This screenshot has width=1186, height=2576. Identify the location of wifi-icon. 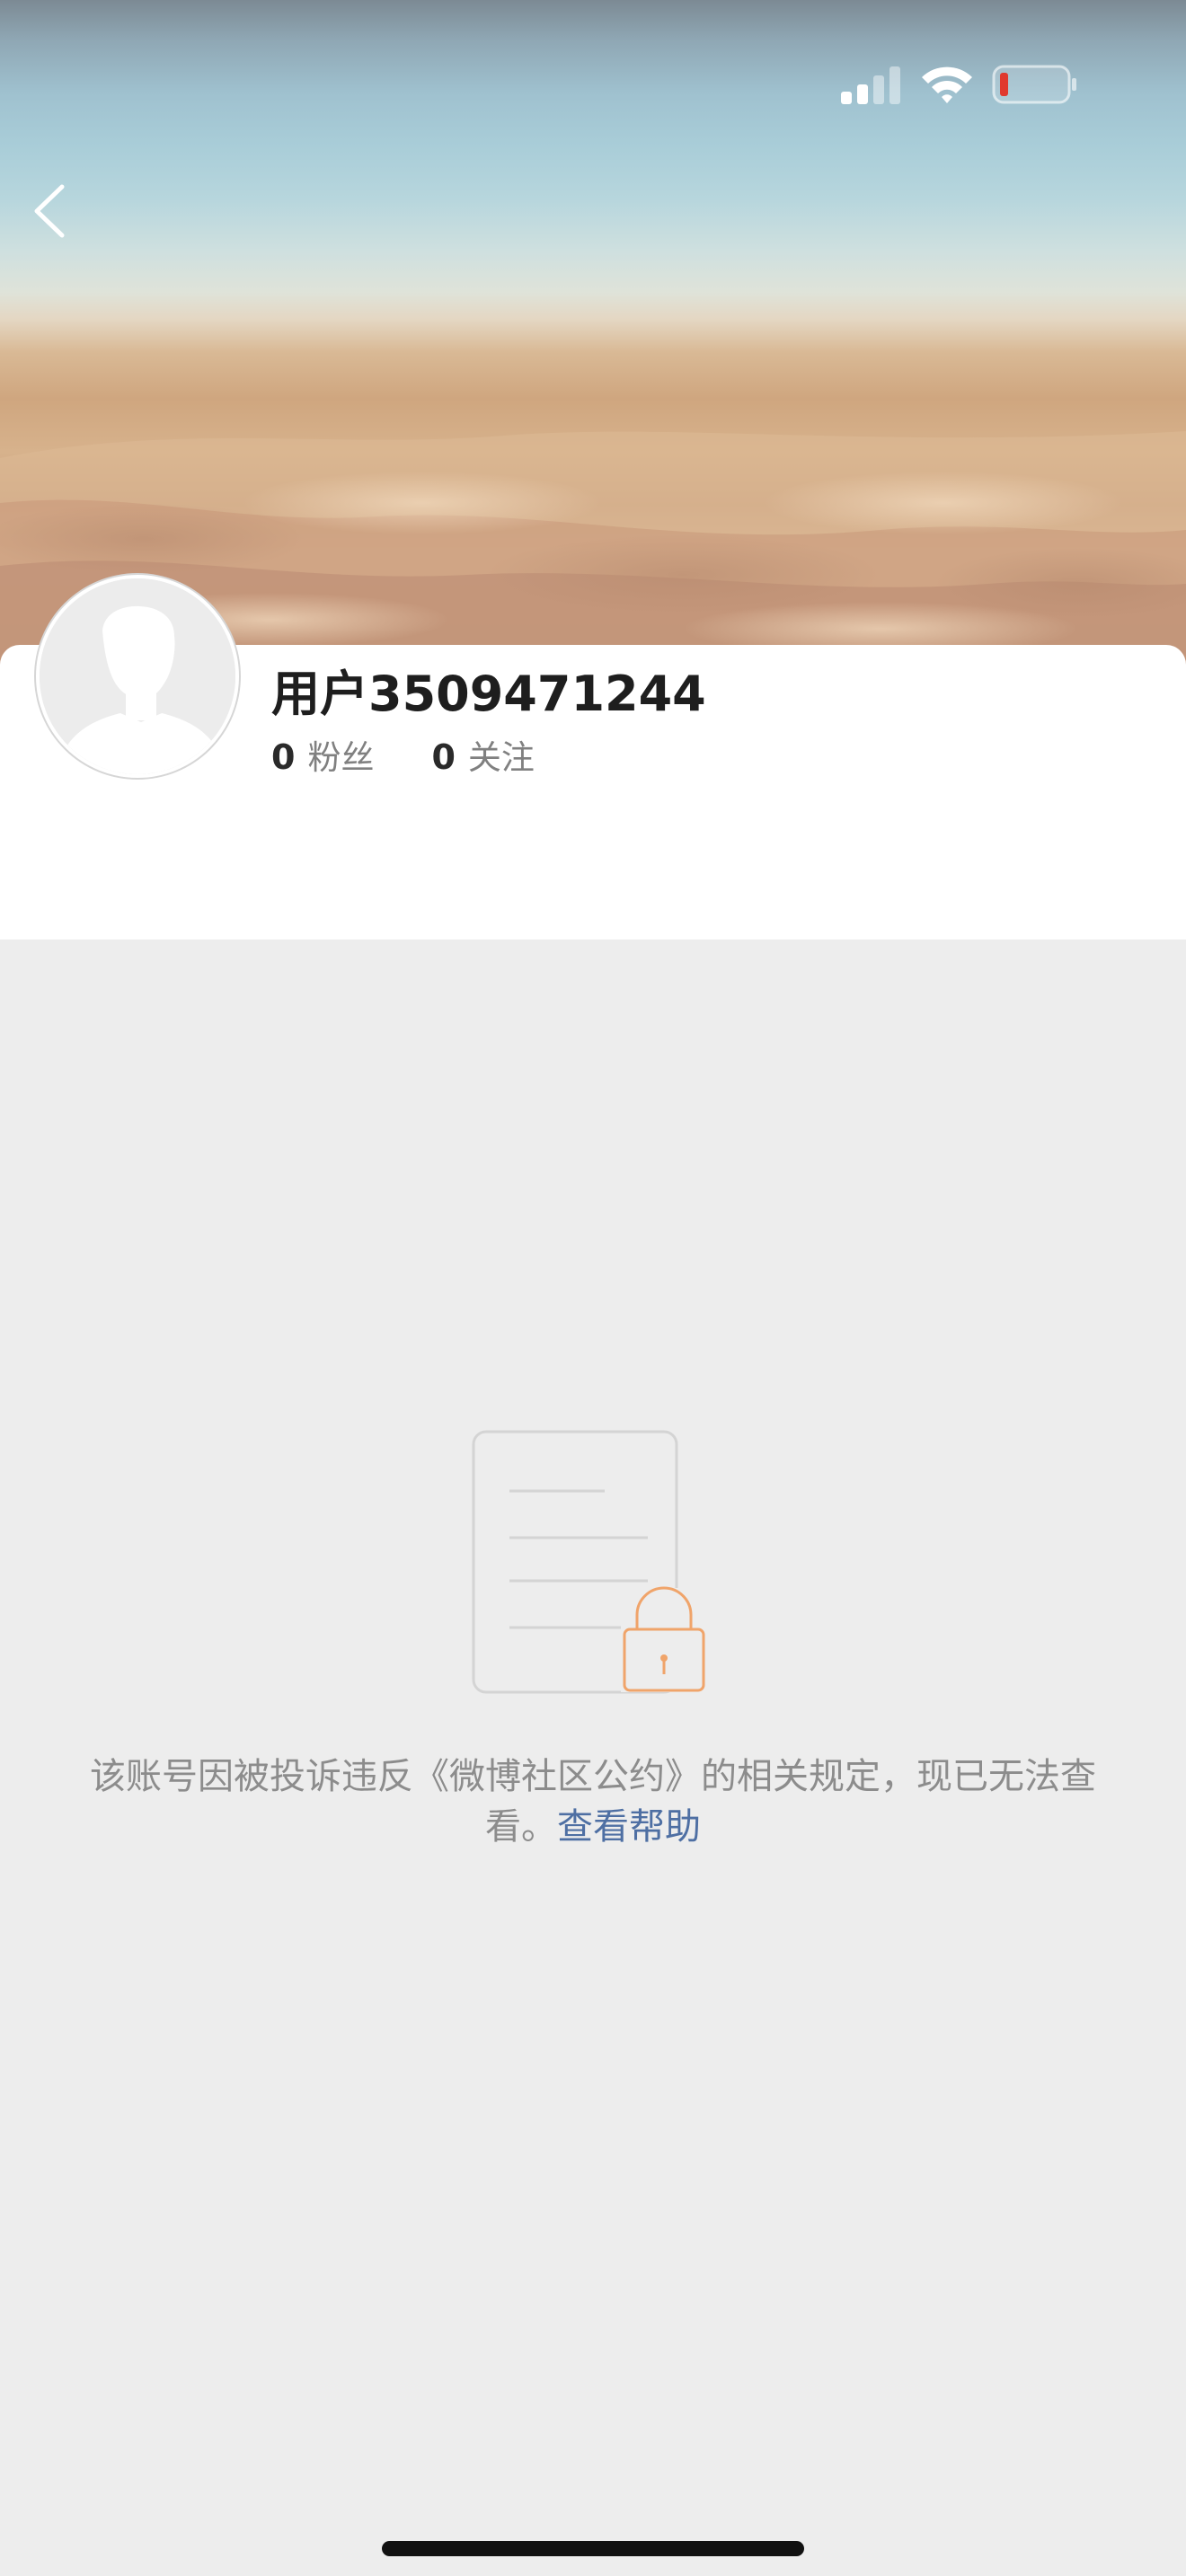
(947, 84).